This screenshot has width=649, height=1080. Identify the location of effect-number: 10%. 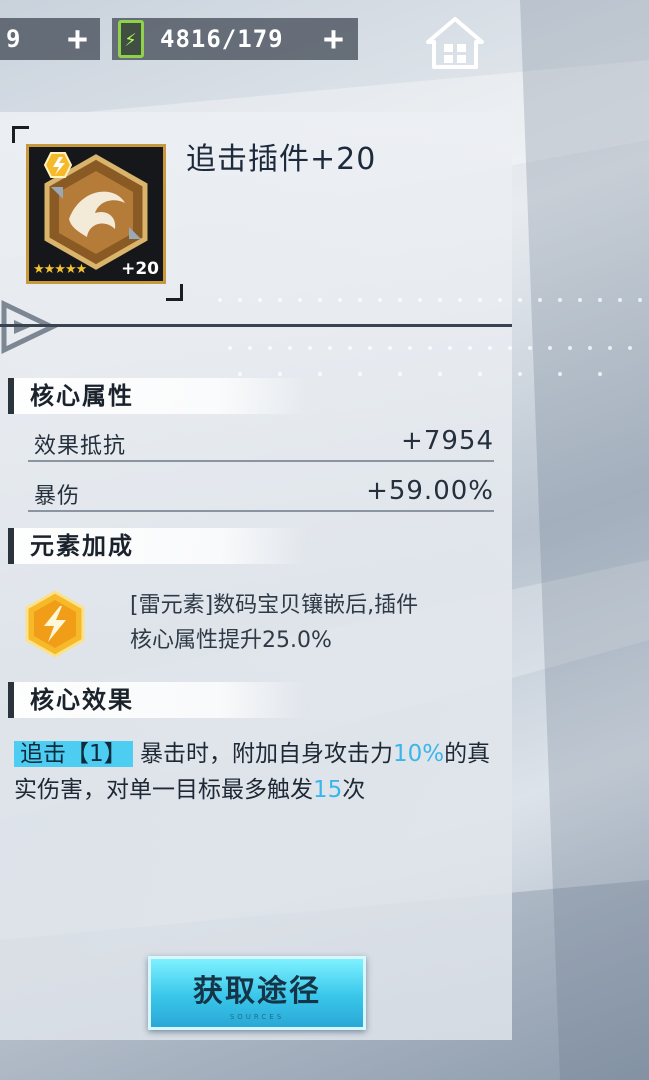
(418, 754).